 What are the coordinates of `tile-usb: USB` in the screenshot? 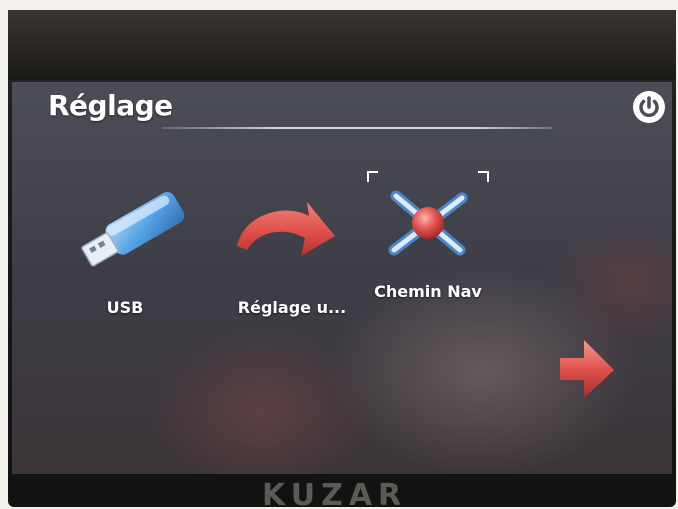 It's located at (125, 255).